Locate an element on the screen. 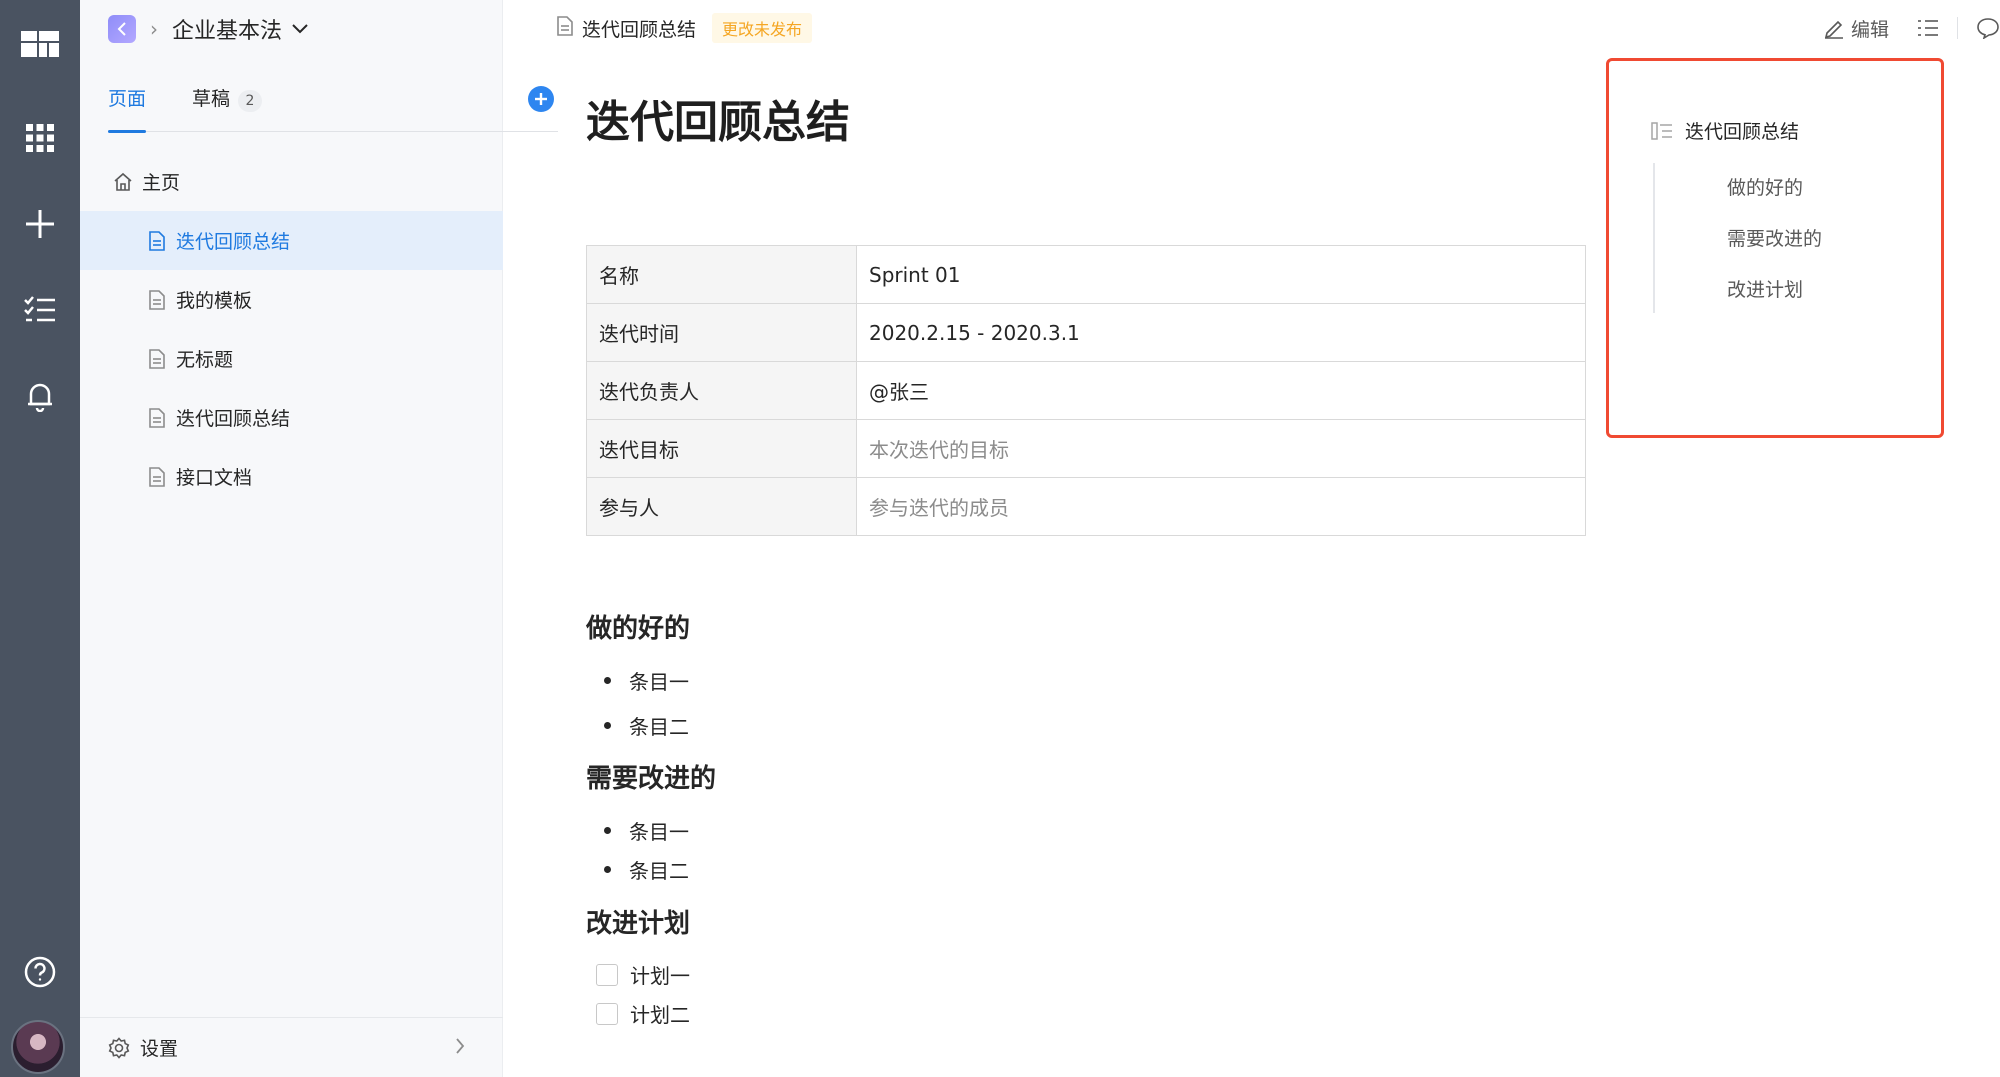 The height and width of the screenshot is (1077, 2000). table-row: 迭代目标 本次迭代的目标 is located at coordinates (1086, 448).